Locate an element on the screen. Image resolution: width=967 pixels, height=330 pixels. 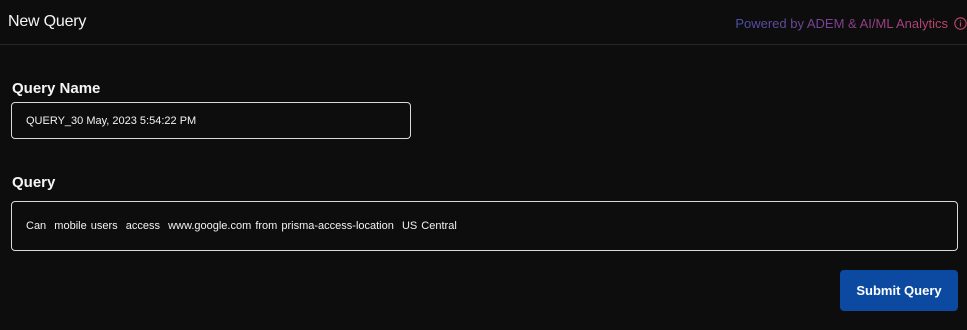
query-label: Query is located at coordinates (34, 182).